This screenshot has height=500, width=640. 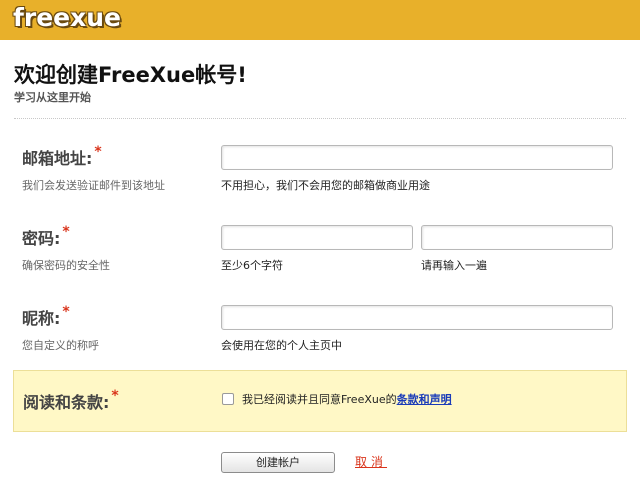 What do you see at coordinates (281, 345) in the screenshot?
I see `nickname-note: 会使用在您的个人主页中` at bounding box center [281, 345].